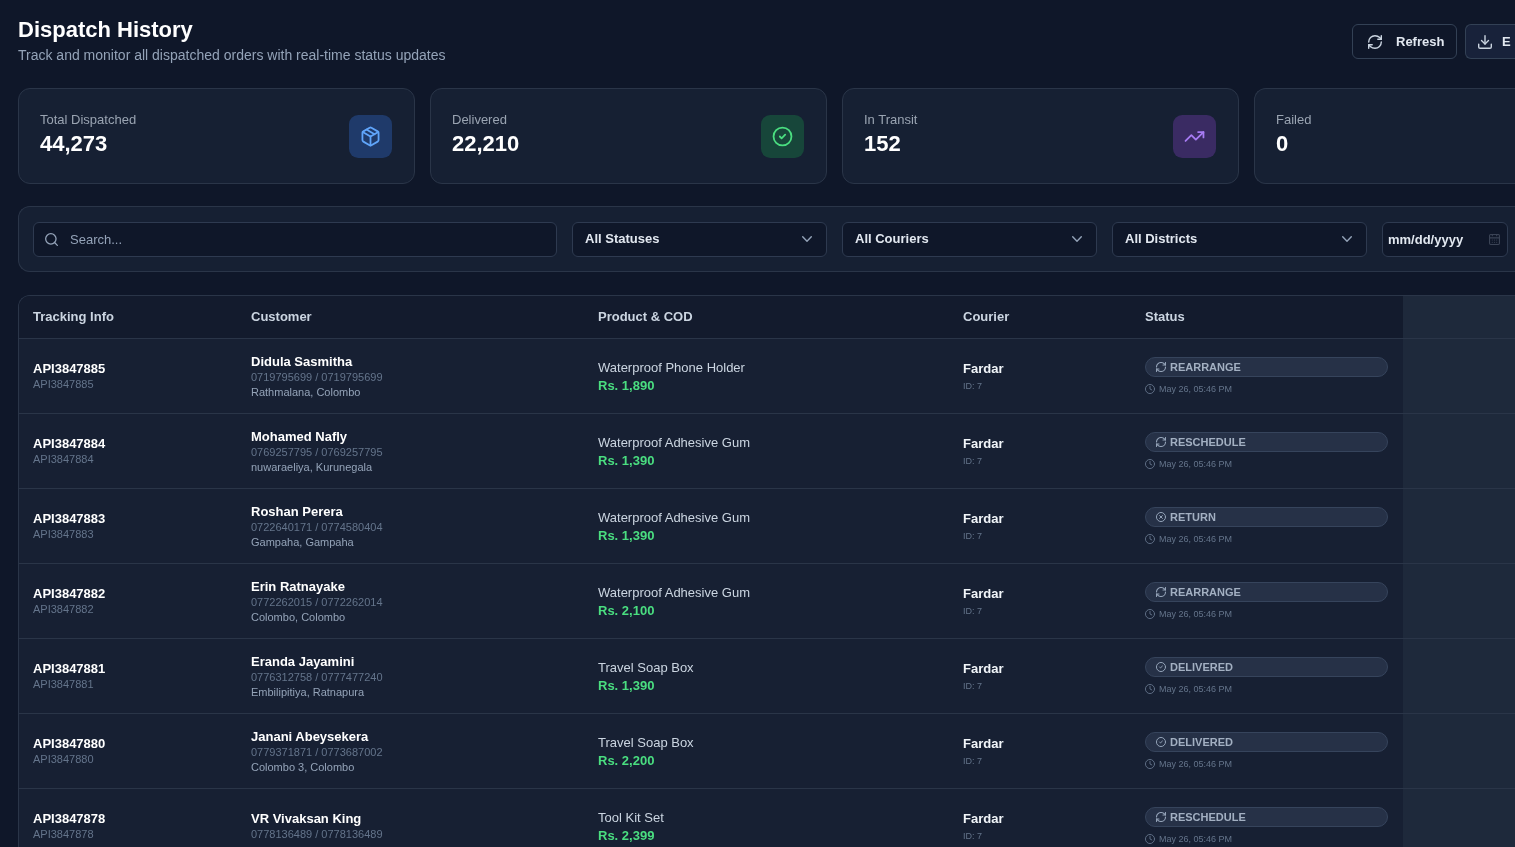 This screenshot has height=847, width=1515. What do you see at coordinates (317, 377) in the screenshot?
I see `customer-phone: 0719795699 / 0719795699` at bounding box center [317, 377].